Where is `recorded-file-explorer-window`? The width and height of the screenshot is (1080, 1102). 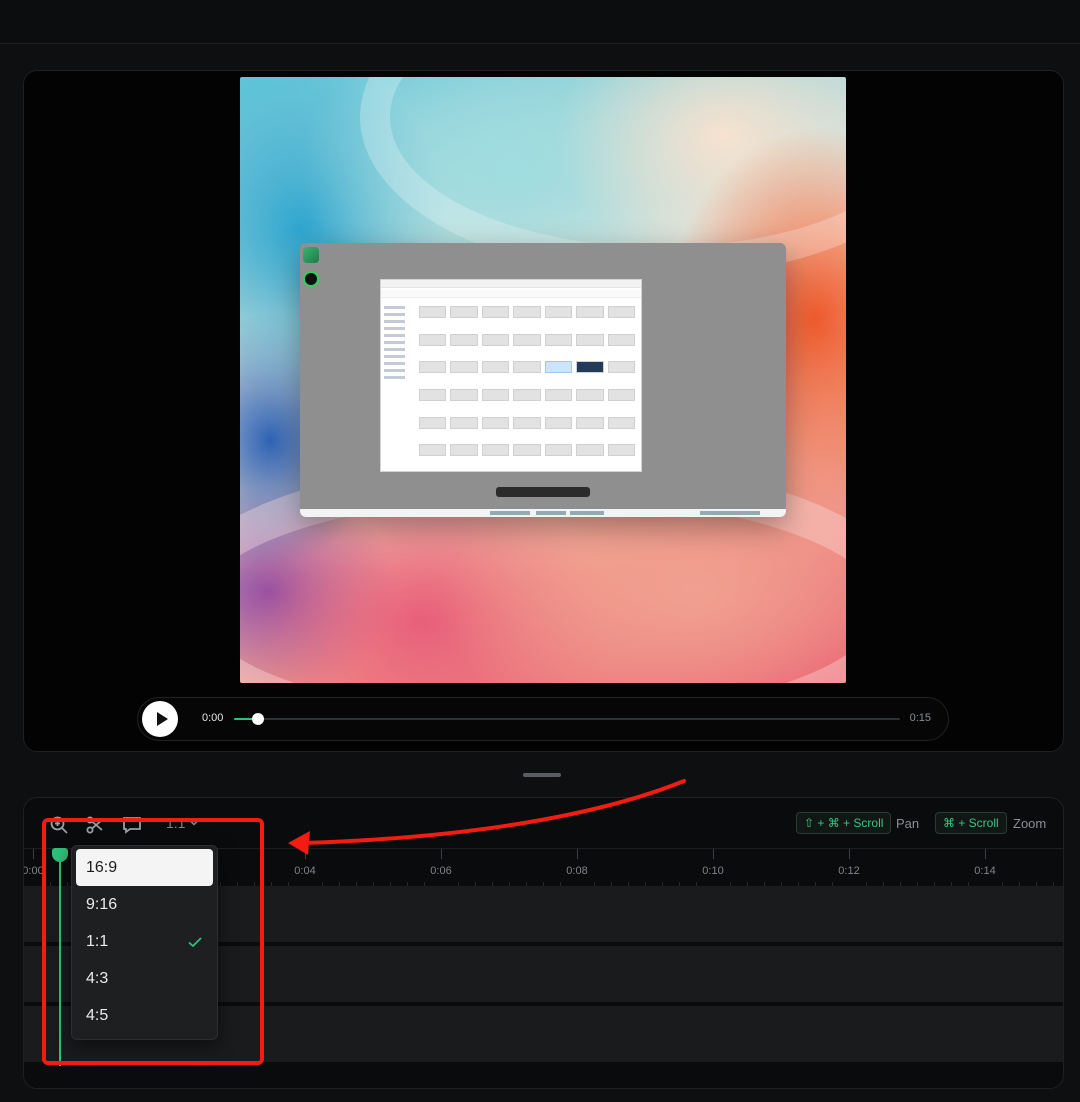 recorded-file-explorer-window is located at coordinates (511, 375).